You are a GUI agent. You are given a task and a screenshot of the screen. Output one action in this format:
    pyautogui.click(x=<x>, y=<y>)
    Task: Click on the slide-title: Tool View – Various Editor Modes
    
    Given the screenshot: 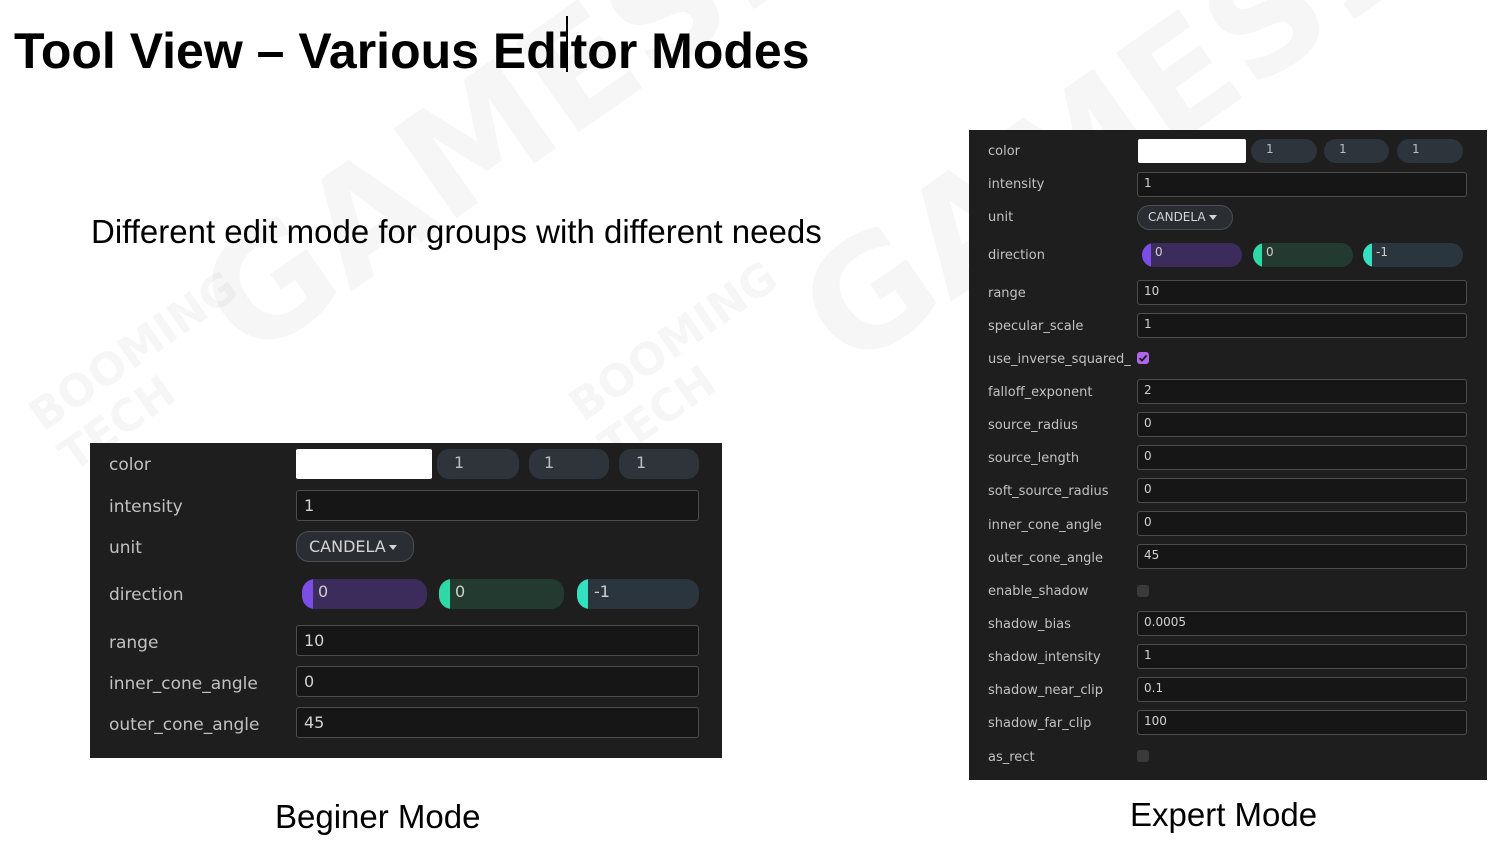 What is the action you would take?
    pyautogui.click(x=412, y=51)
    